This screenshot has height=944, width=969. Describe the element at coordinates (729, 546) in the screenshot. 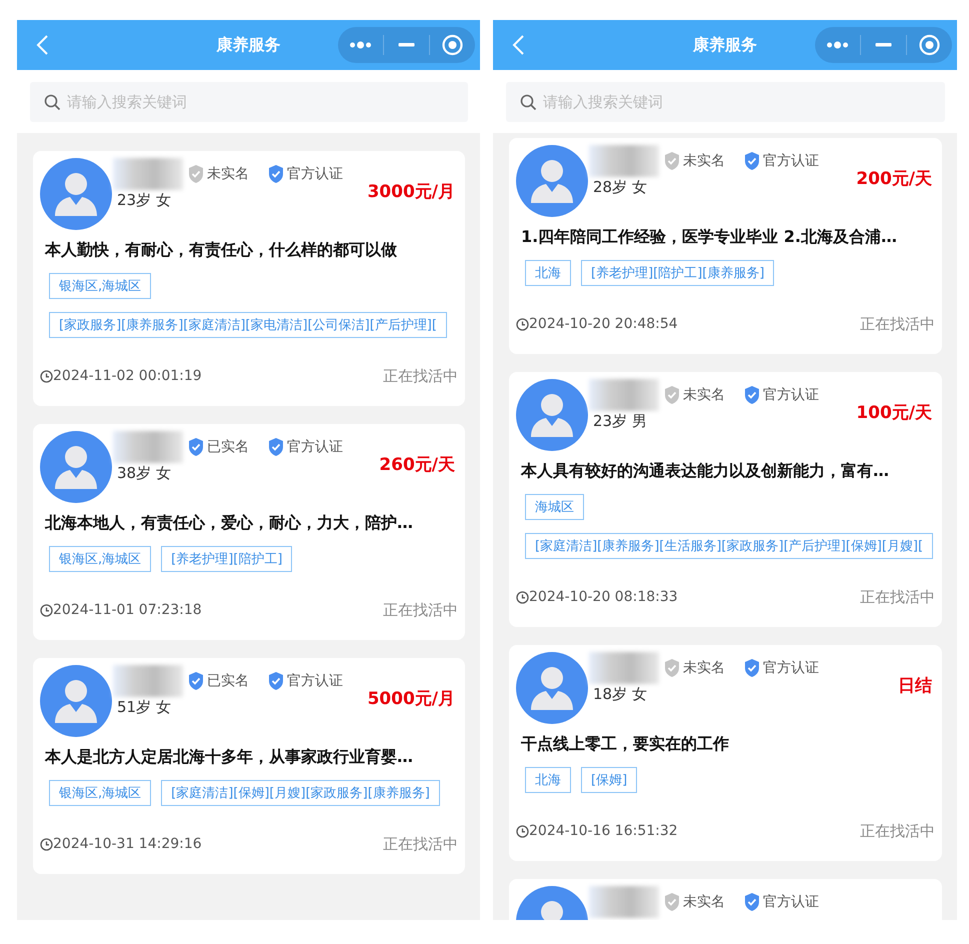

I see `tag: [家庭清洁][康养服务][生活服务][家政服务][产后护理][保姆][月嫂][` at that location.